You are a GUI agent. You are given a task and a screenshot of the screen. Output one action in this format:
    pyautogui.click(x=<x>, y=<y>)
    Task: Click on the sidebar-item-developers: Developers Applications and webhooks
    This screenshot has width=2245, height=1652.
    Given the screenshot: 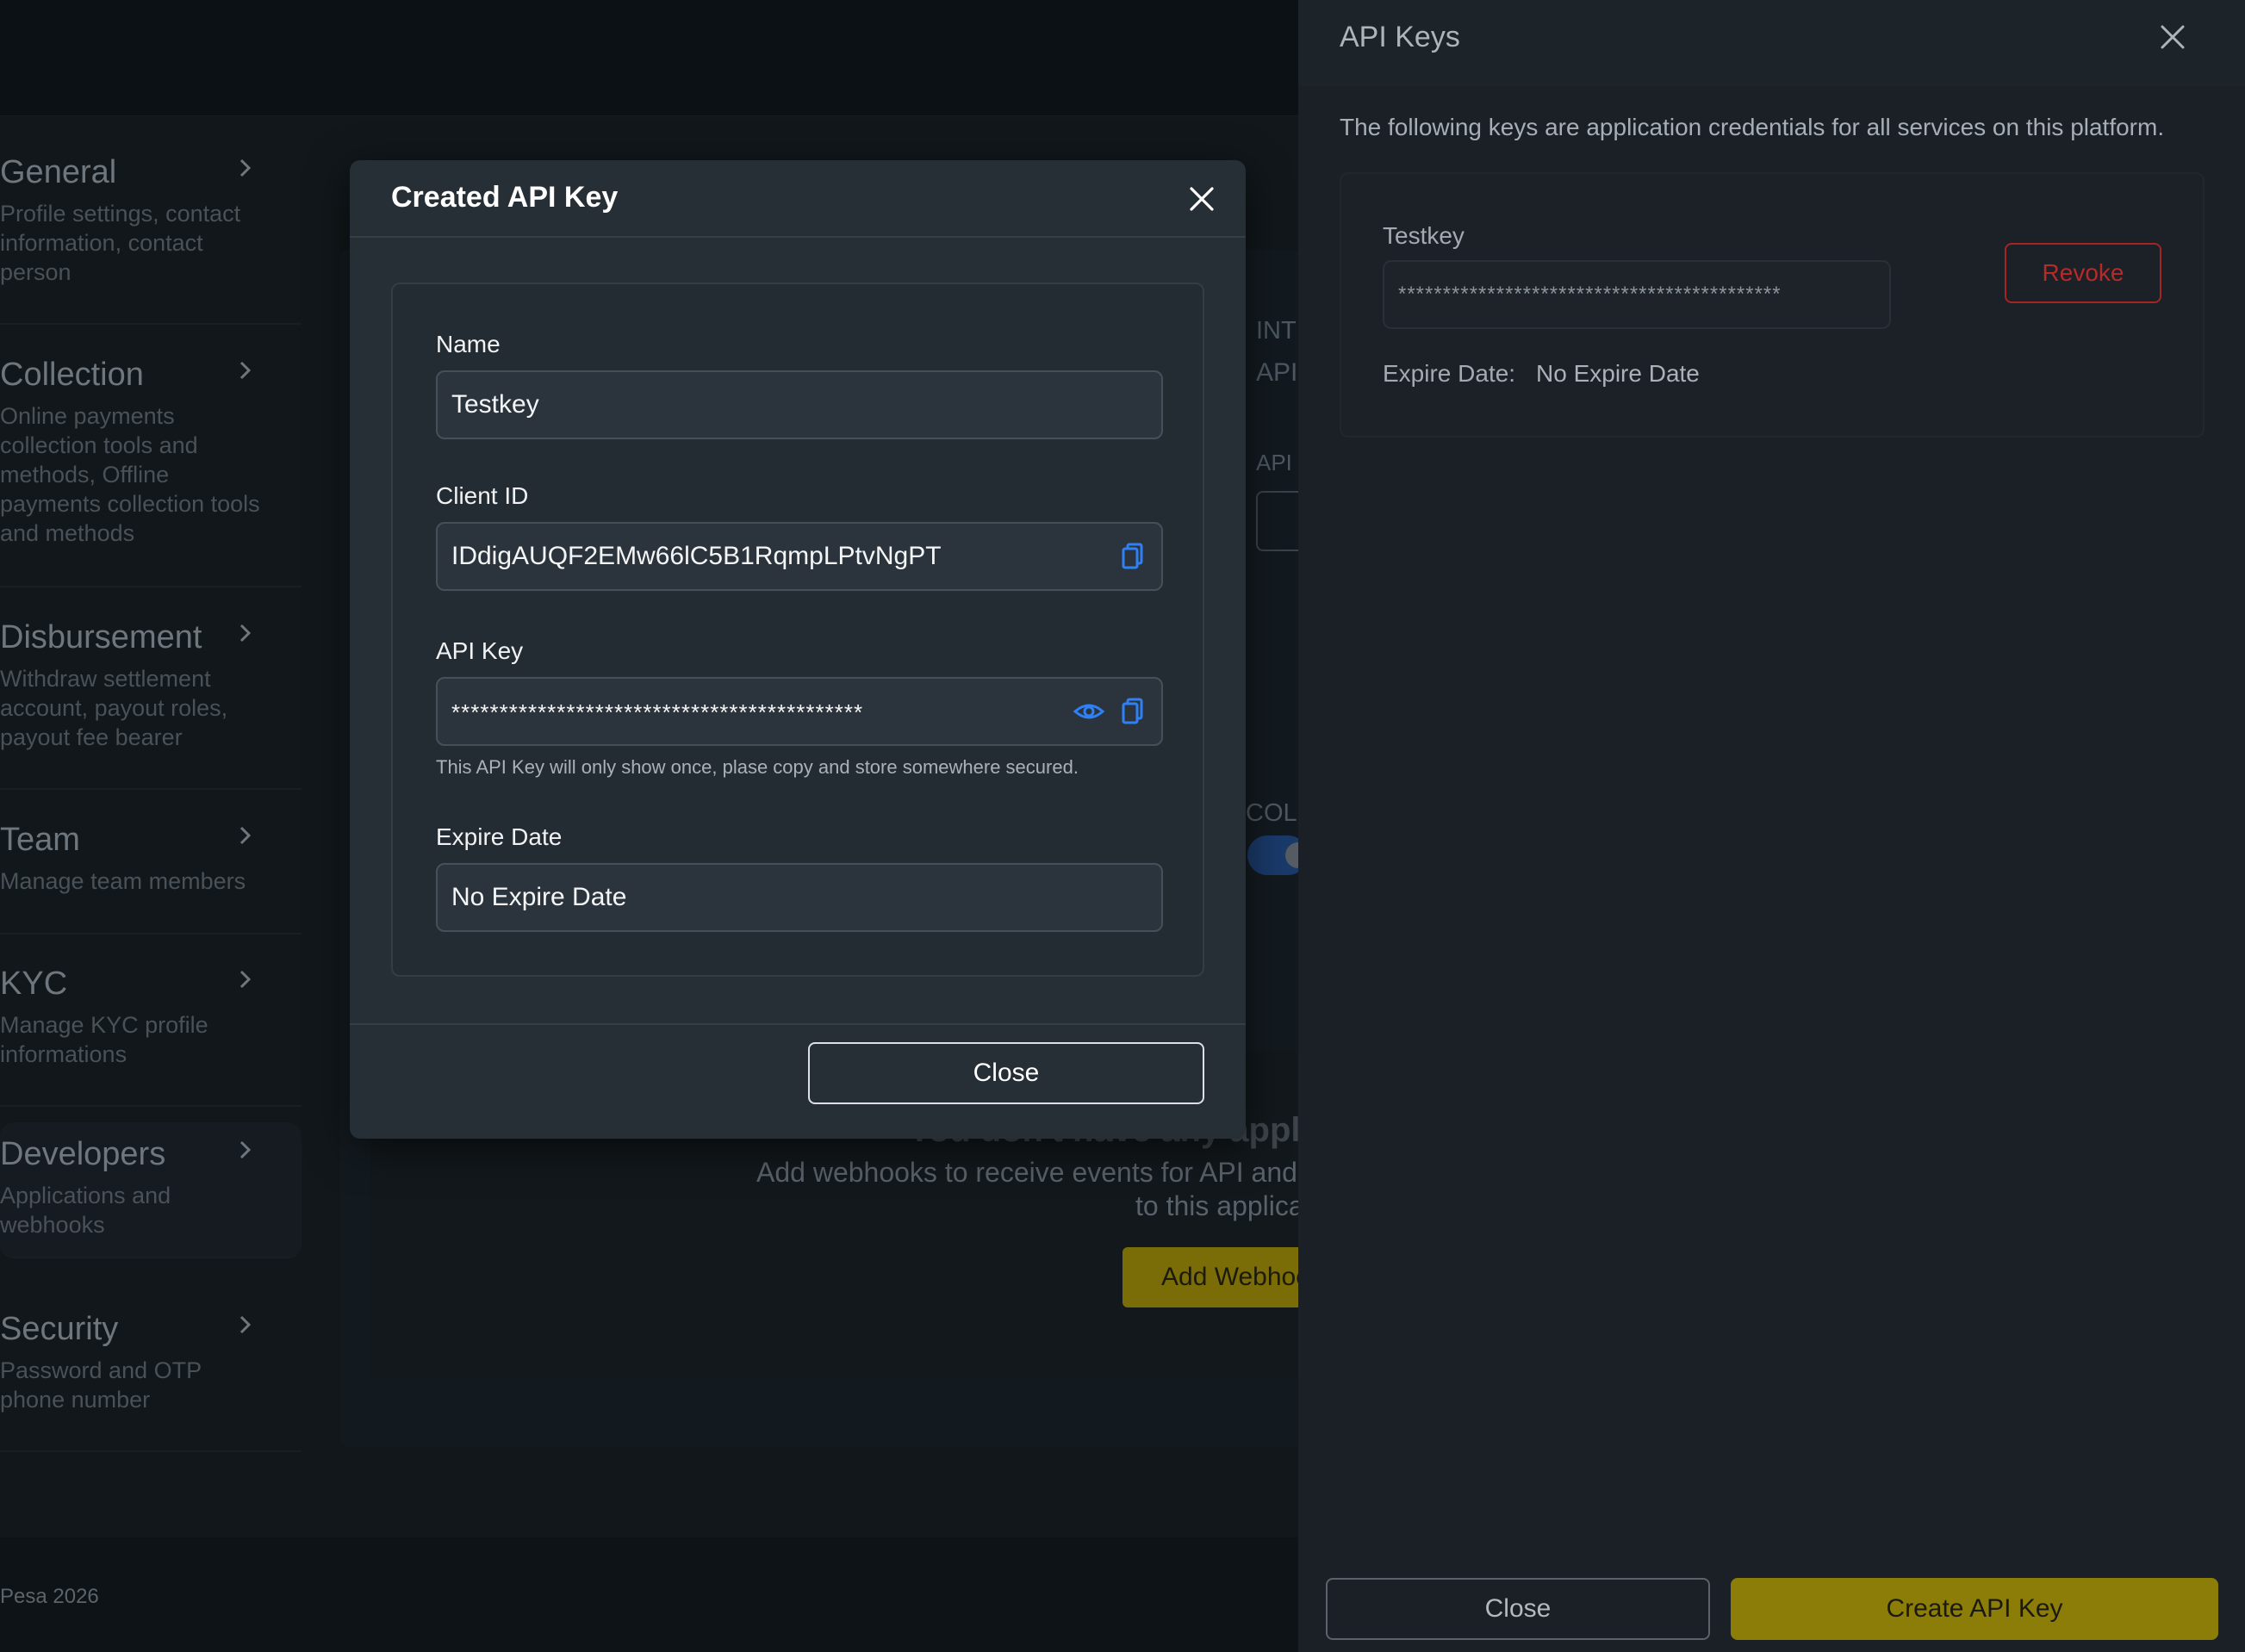 What is the action you would take?
    pyautogui.click(x=151, y=1190)
    